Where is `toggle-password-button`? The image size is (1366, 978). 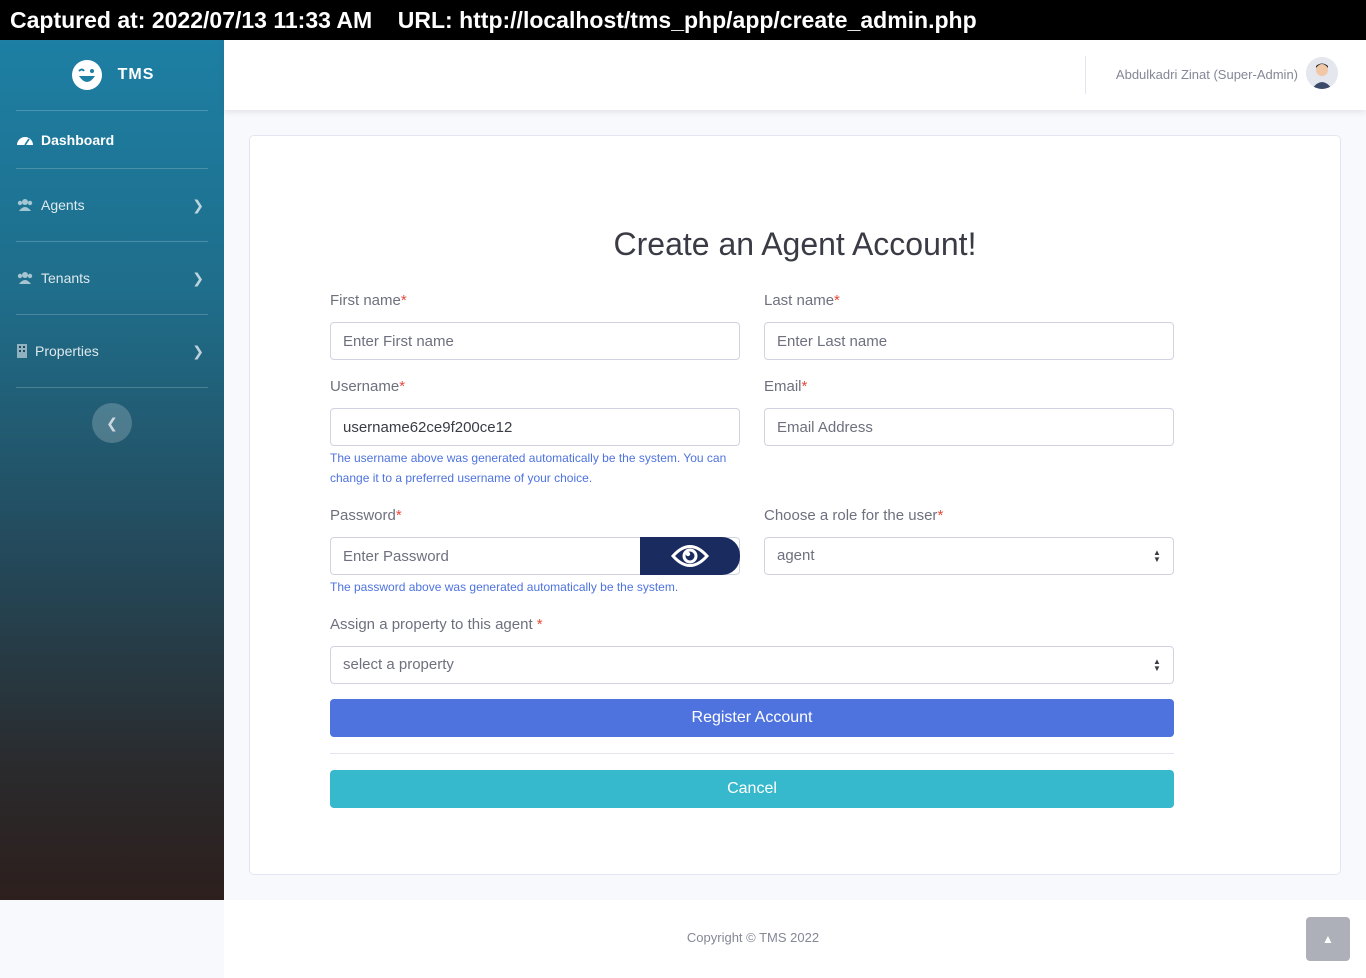 toggle-password-button is located at coordinates (690, 556).